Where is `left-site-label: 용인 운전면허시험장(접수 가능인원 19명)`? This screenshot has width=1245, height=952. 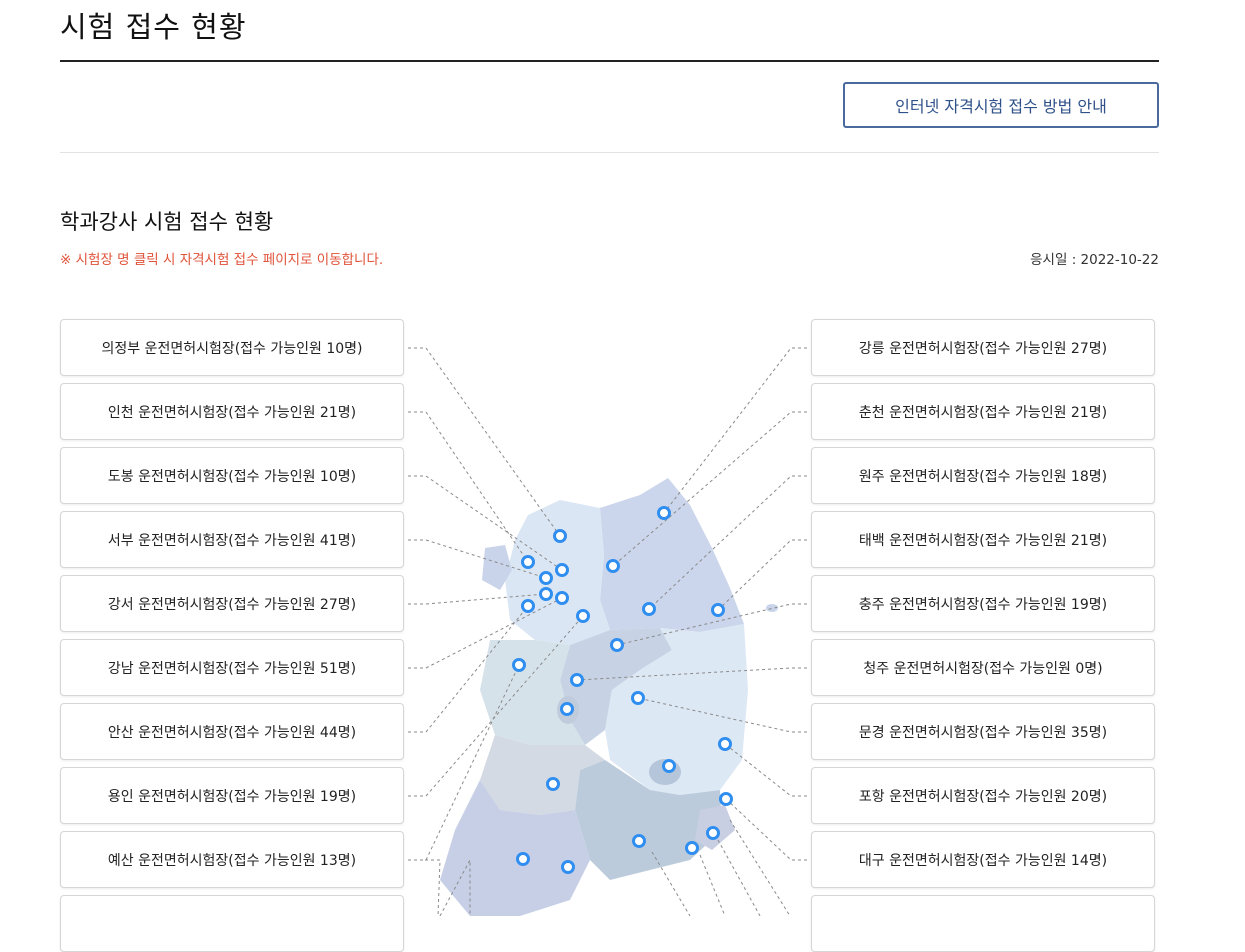
left-site-label: 용인 운전면허시험장(접수 가능인원 19명) is located at coordinates (232, 796).